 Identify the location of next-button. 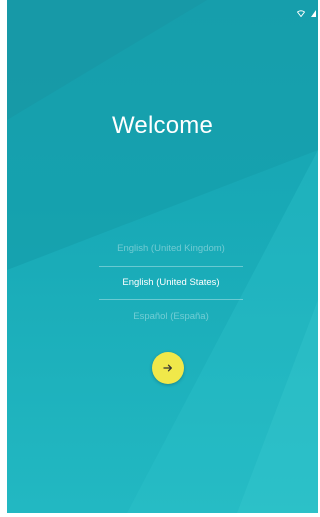
(168, 368).